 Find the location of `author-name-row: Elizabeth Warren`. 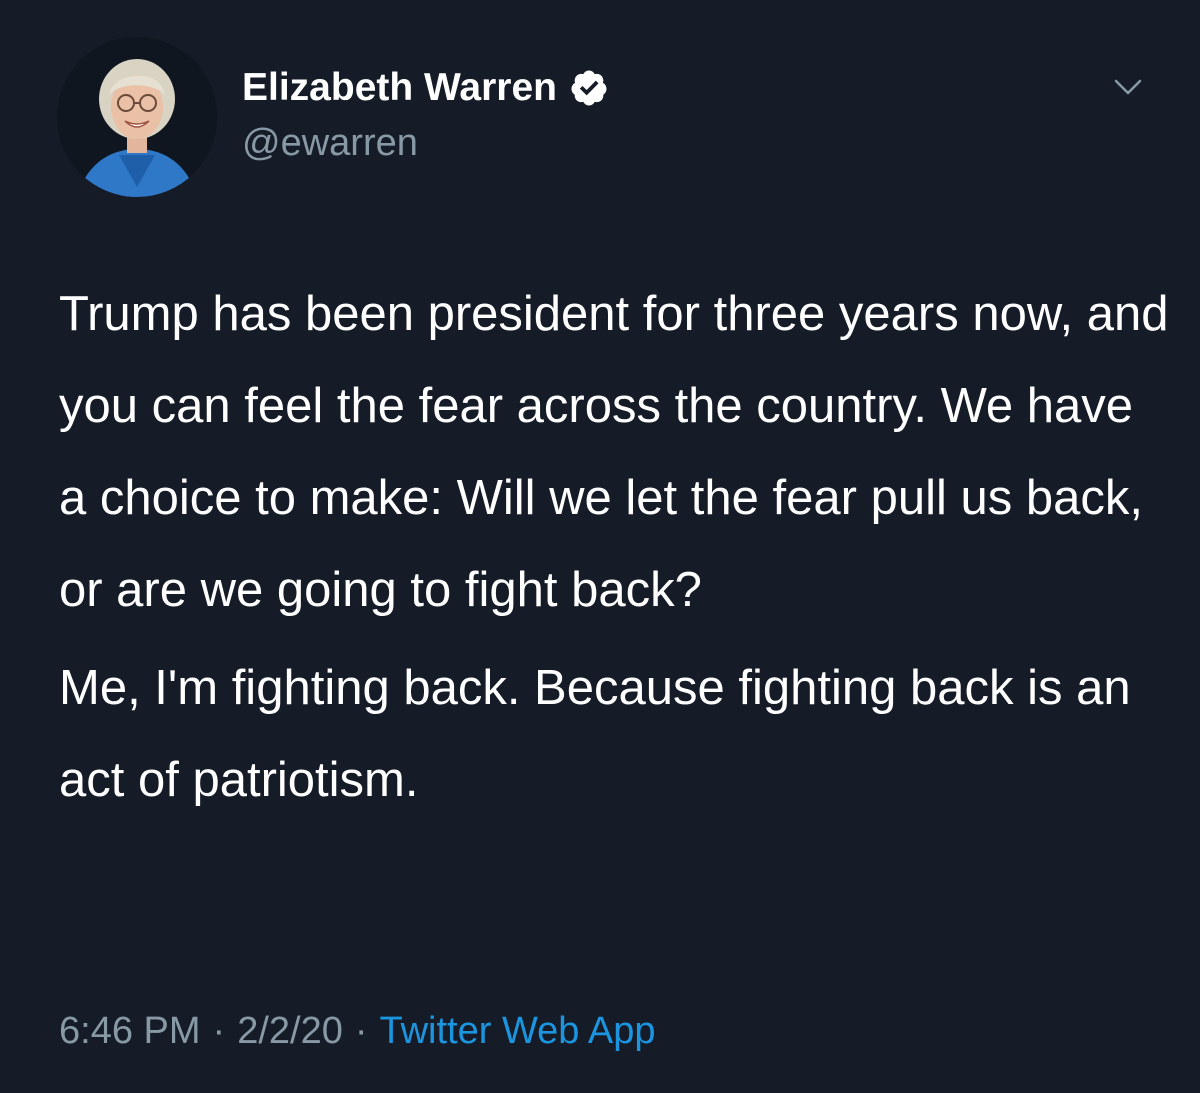

author-name-row: Elizabeth Warren is located at coordinates (425, 88).